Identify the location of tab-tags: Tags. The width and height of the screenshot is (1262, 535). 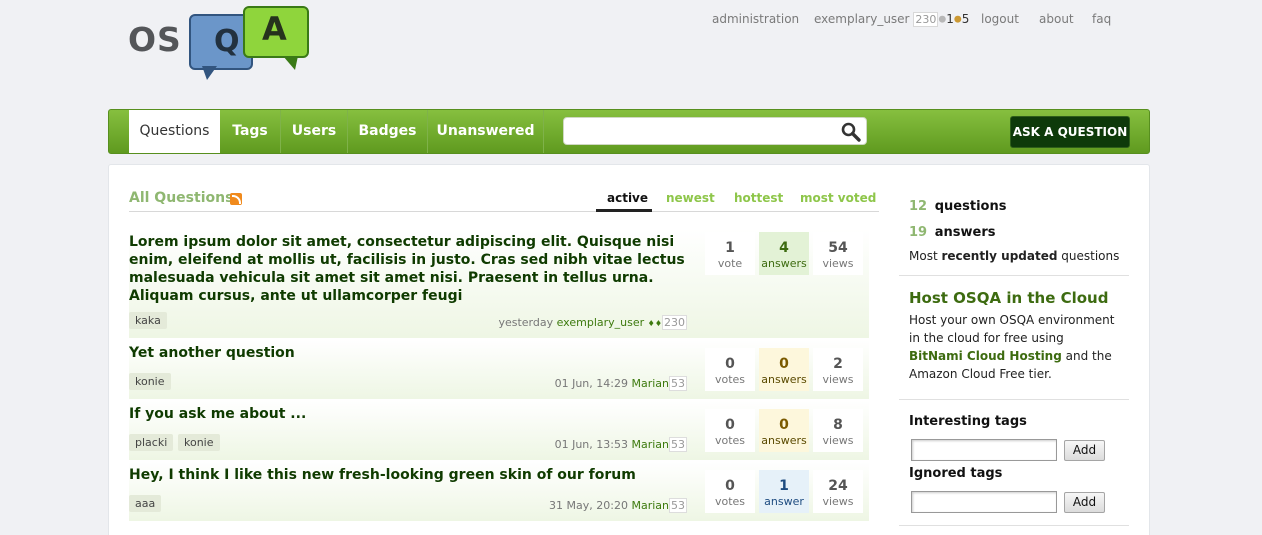
(250, 131).